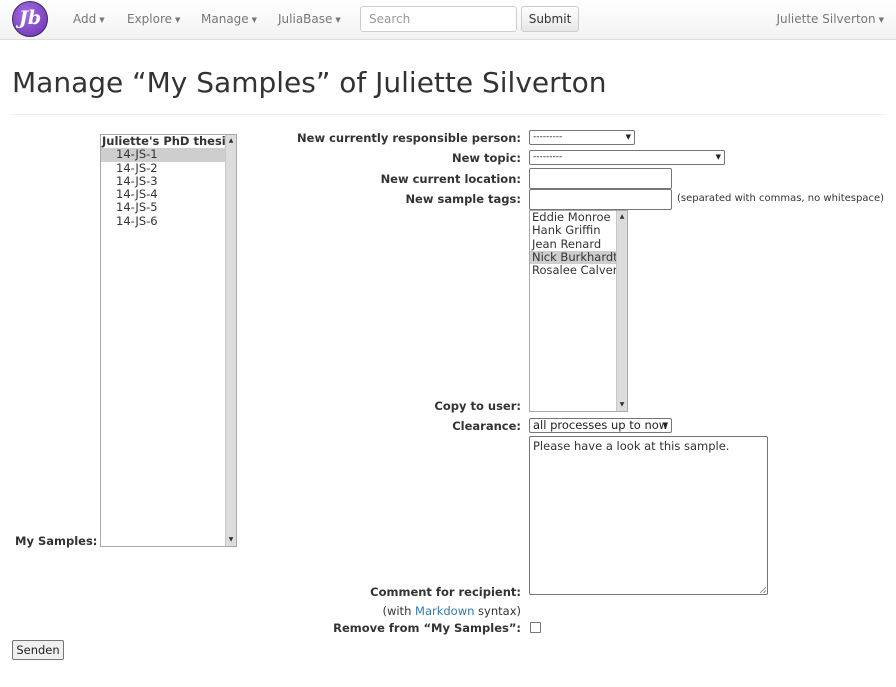 The image size is (896, 687). I want to click on my-samples-label: My Samples:, so click(56, 541).